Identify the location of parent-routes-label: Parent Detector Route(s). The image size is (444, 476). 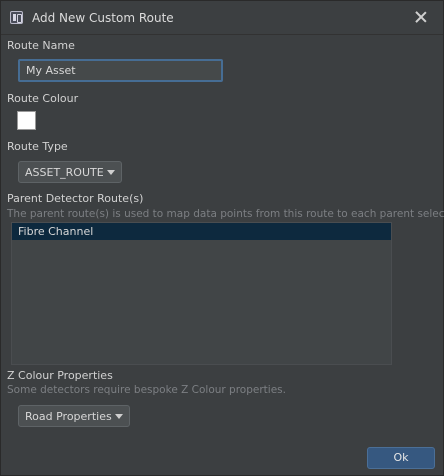
(75, 198).